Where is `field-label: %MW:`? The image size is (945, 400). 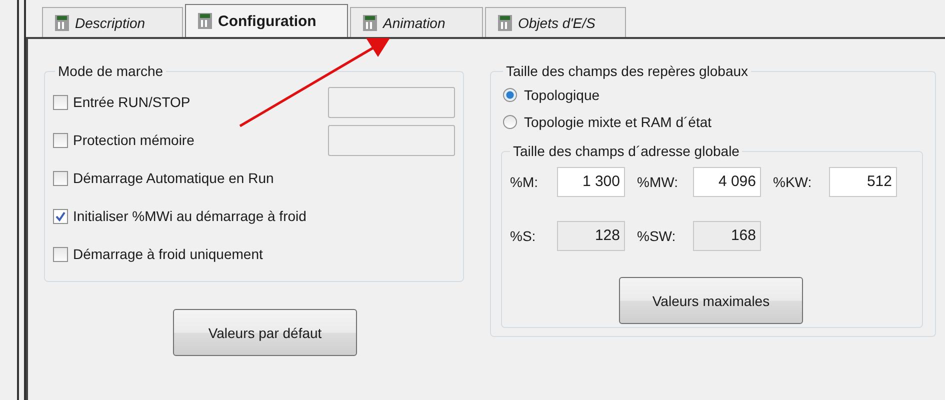 field-label: %MW: is located at coordinates (657, 182).